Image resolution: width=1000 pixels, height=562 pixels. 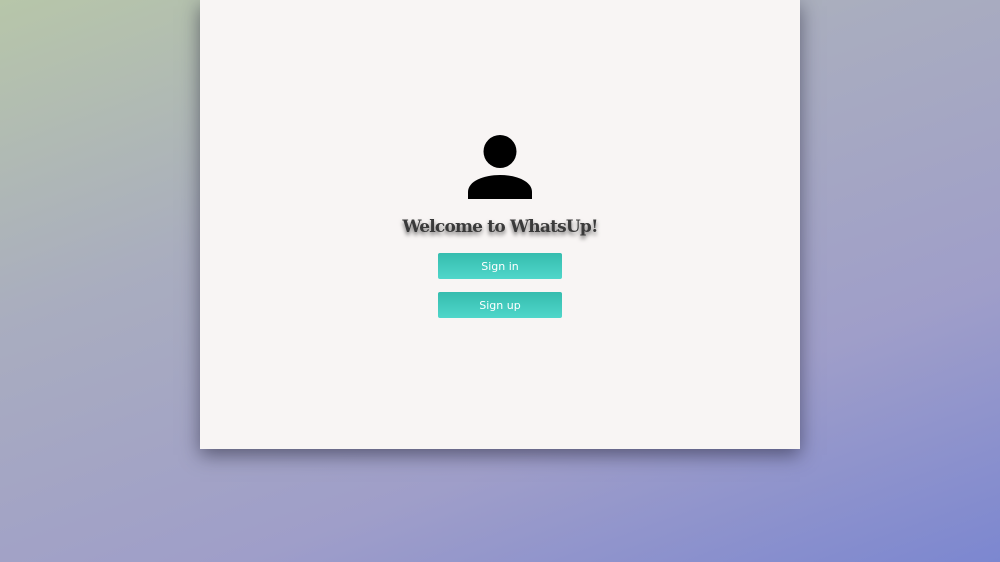 What do you see at coordinates (500, 227) in the screenshot?
I see `welcome-title: Welcome to WhatsUp!` at bounding box center [500, 227].